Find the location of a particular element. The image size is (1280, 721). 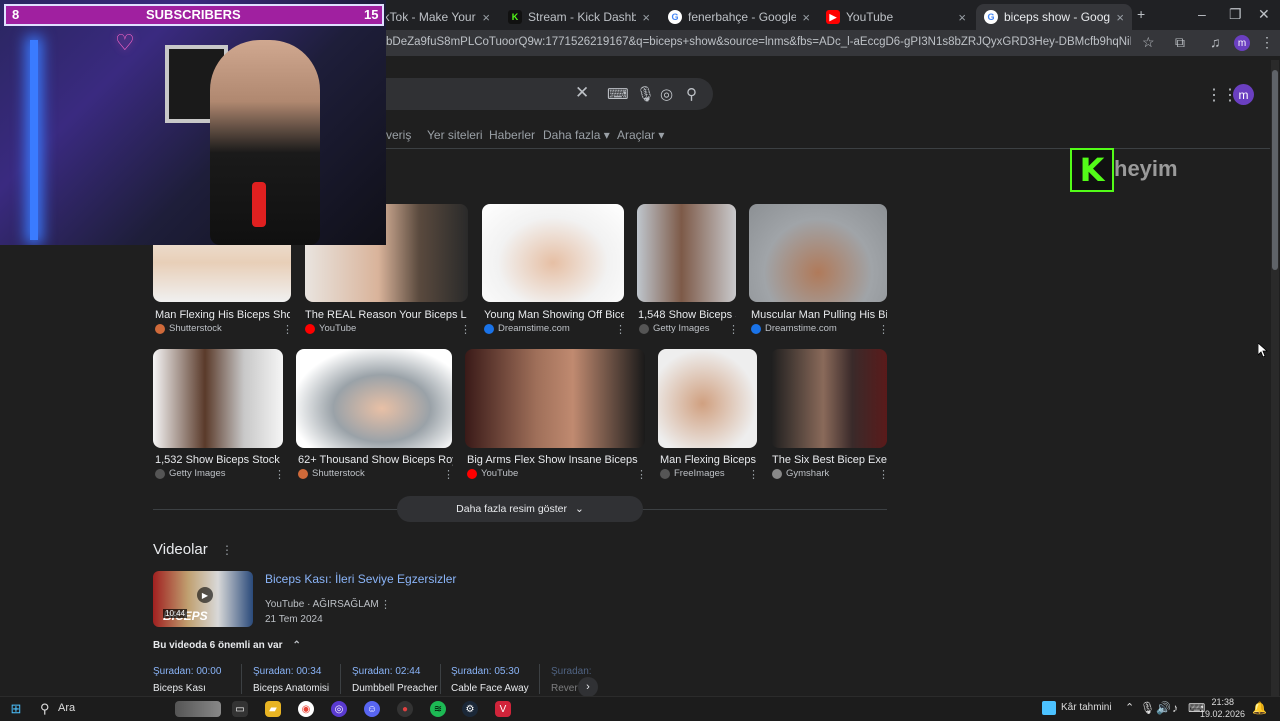

image-source: Gymshark is located at coordinates (800, 473).